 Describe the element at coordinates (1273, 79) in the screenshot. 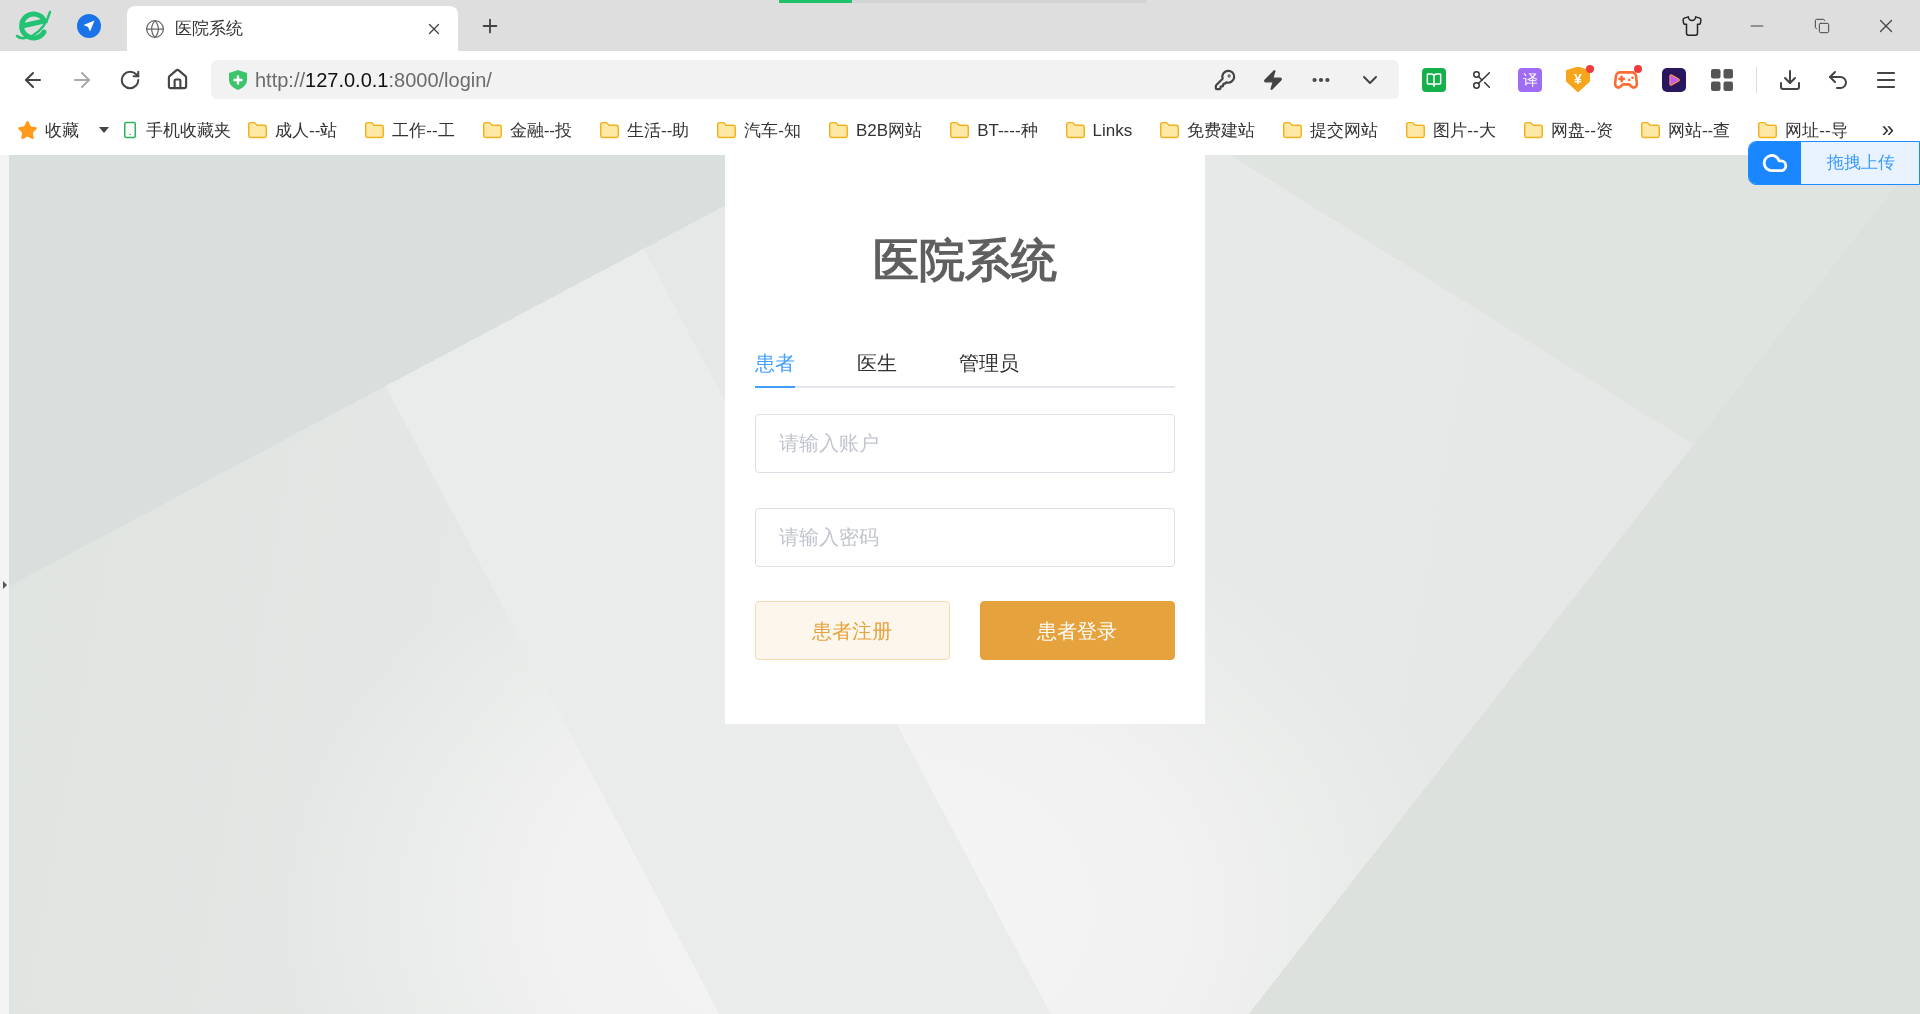

I see `lightning-icon` at that location.